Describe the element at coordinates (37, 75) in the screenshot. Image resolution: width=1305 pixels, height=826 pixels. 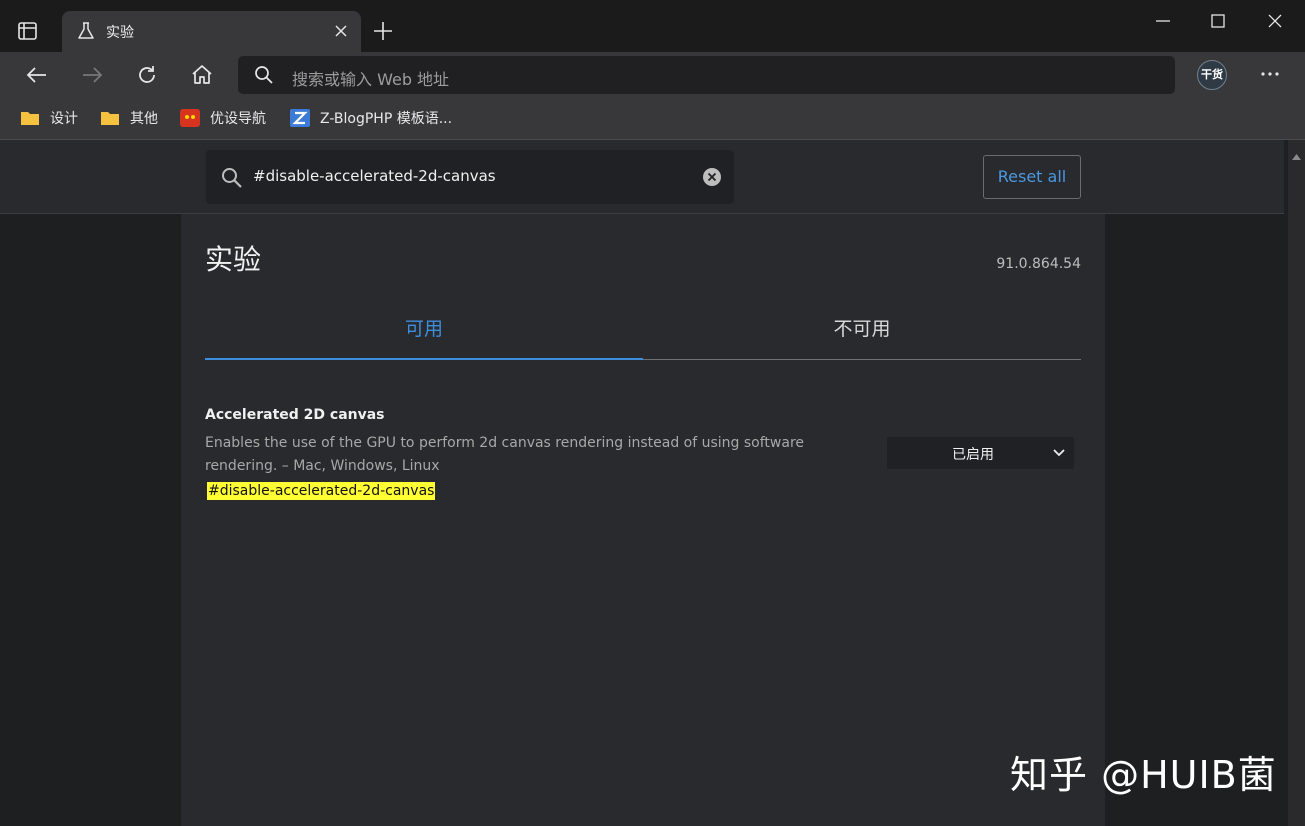
I see `back-icon` at that location.